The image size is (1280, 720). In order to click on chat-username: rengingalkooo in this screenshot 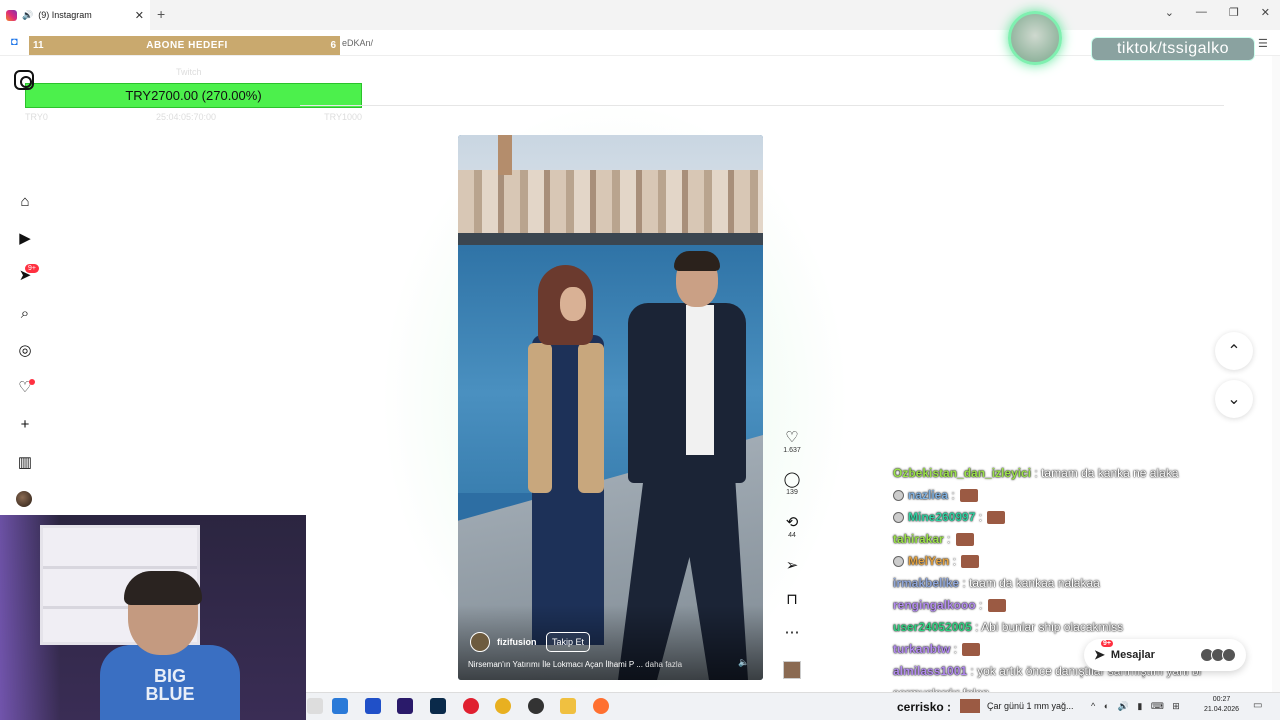, I will do `click(934, 605)`.